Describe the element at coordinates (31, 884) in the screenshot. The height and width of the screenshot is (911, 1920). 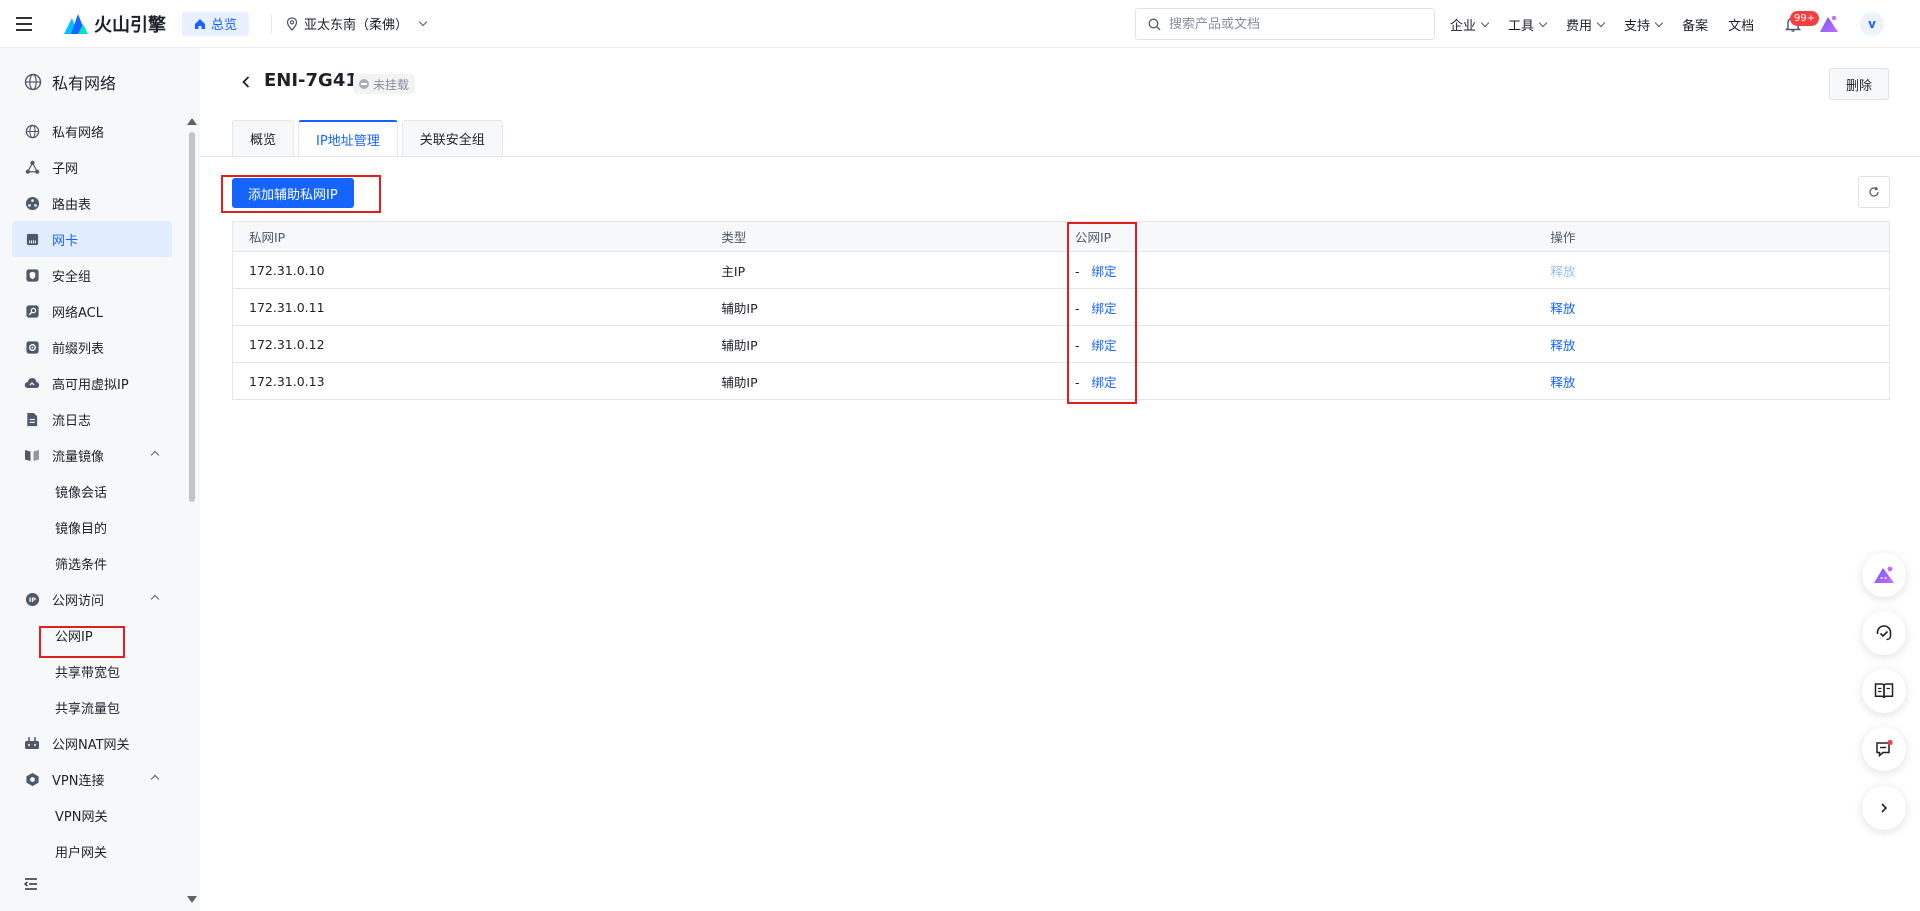
I see `collapse-sidebar-icon` at that location.